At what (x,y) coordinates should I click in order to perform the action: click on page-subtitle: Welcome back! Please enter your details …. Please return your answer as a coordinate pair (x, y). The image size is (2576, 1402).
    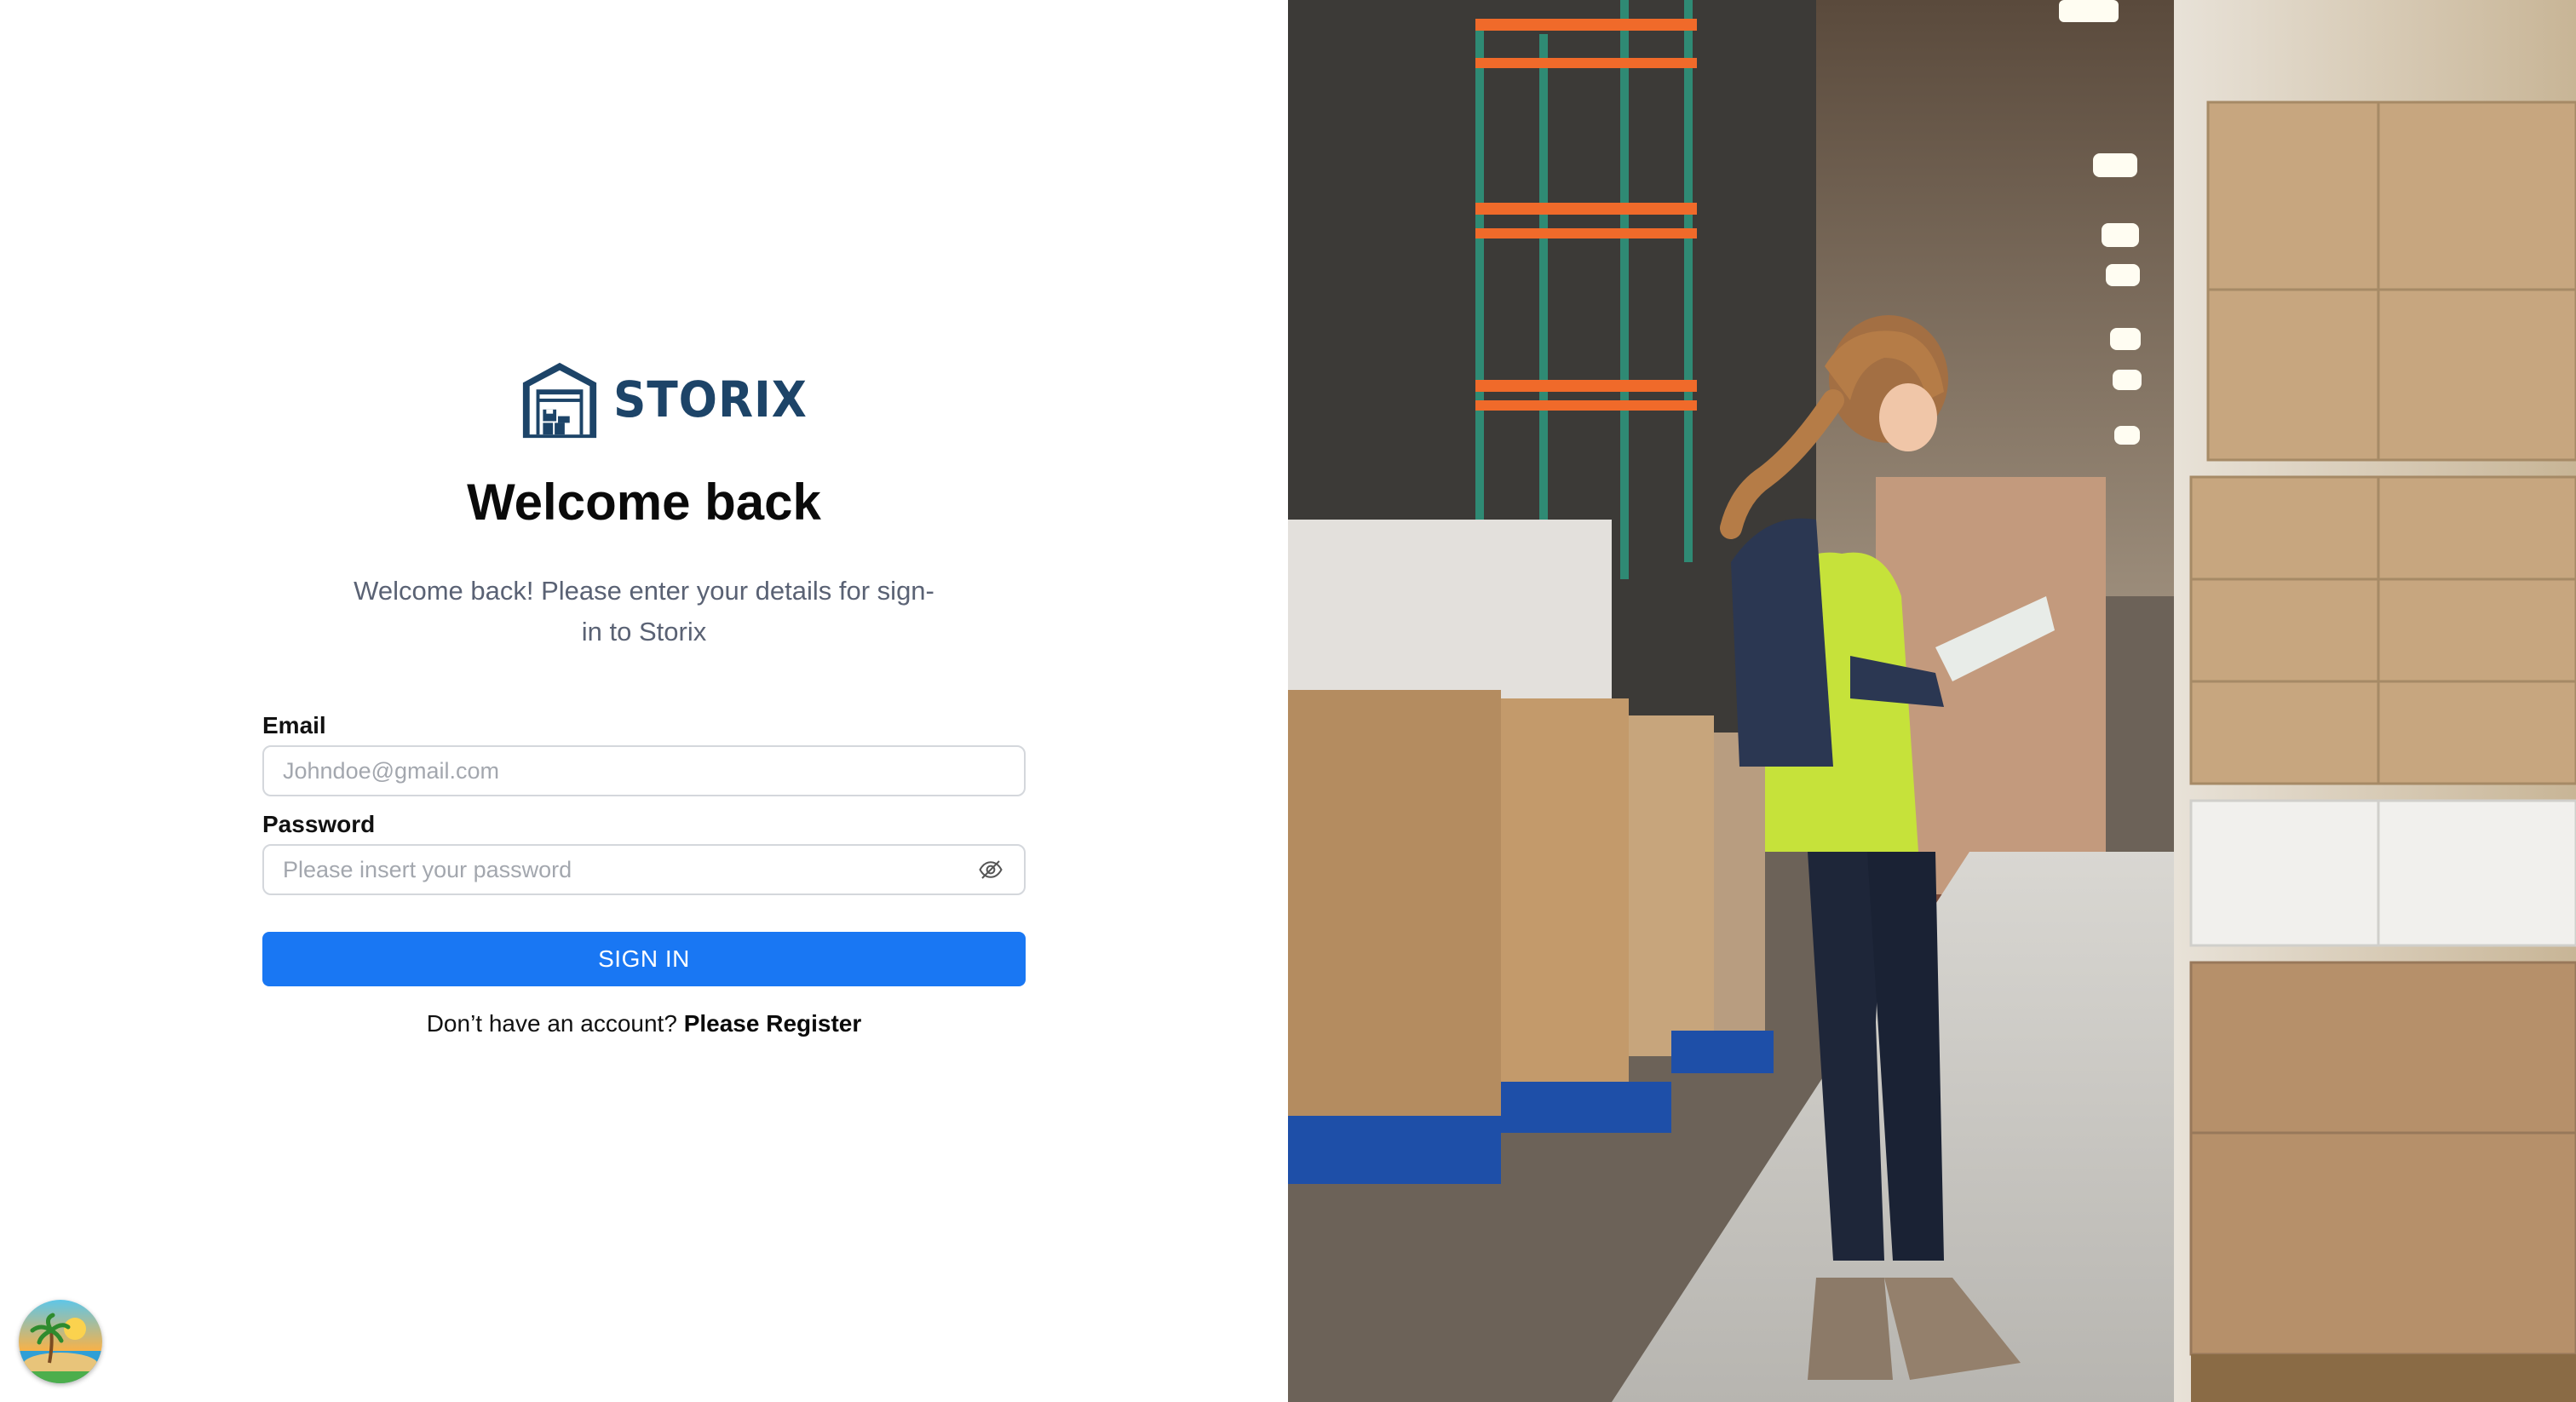
    Looking at the image, I should click on (644, 611).